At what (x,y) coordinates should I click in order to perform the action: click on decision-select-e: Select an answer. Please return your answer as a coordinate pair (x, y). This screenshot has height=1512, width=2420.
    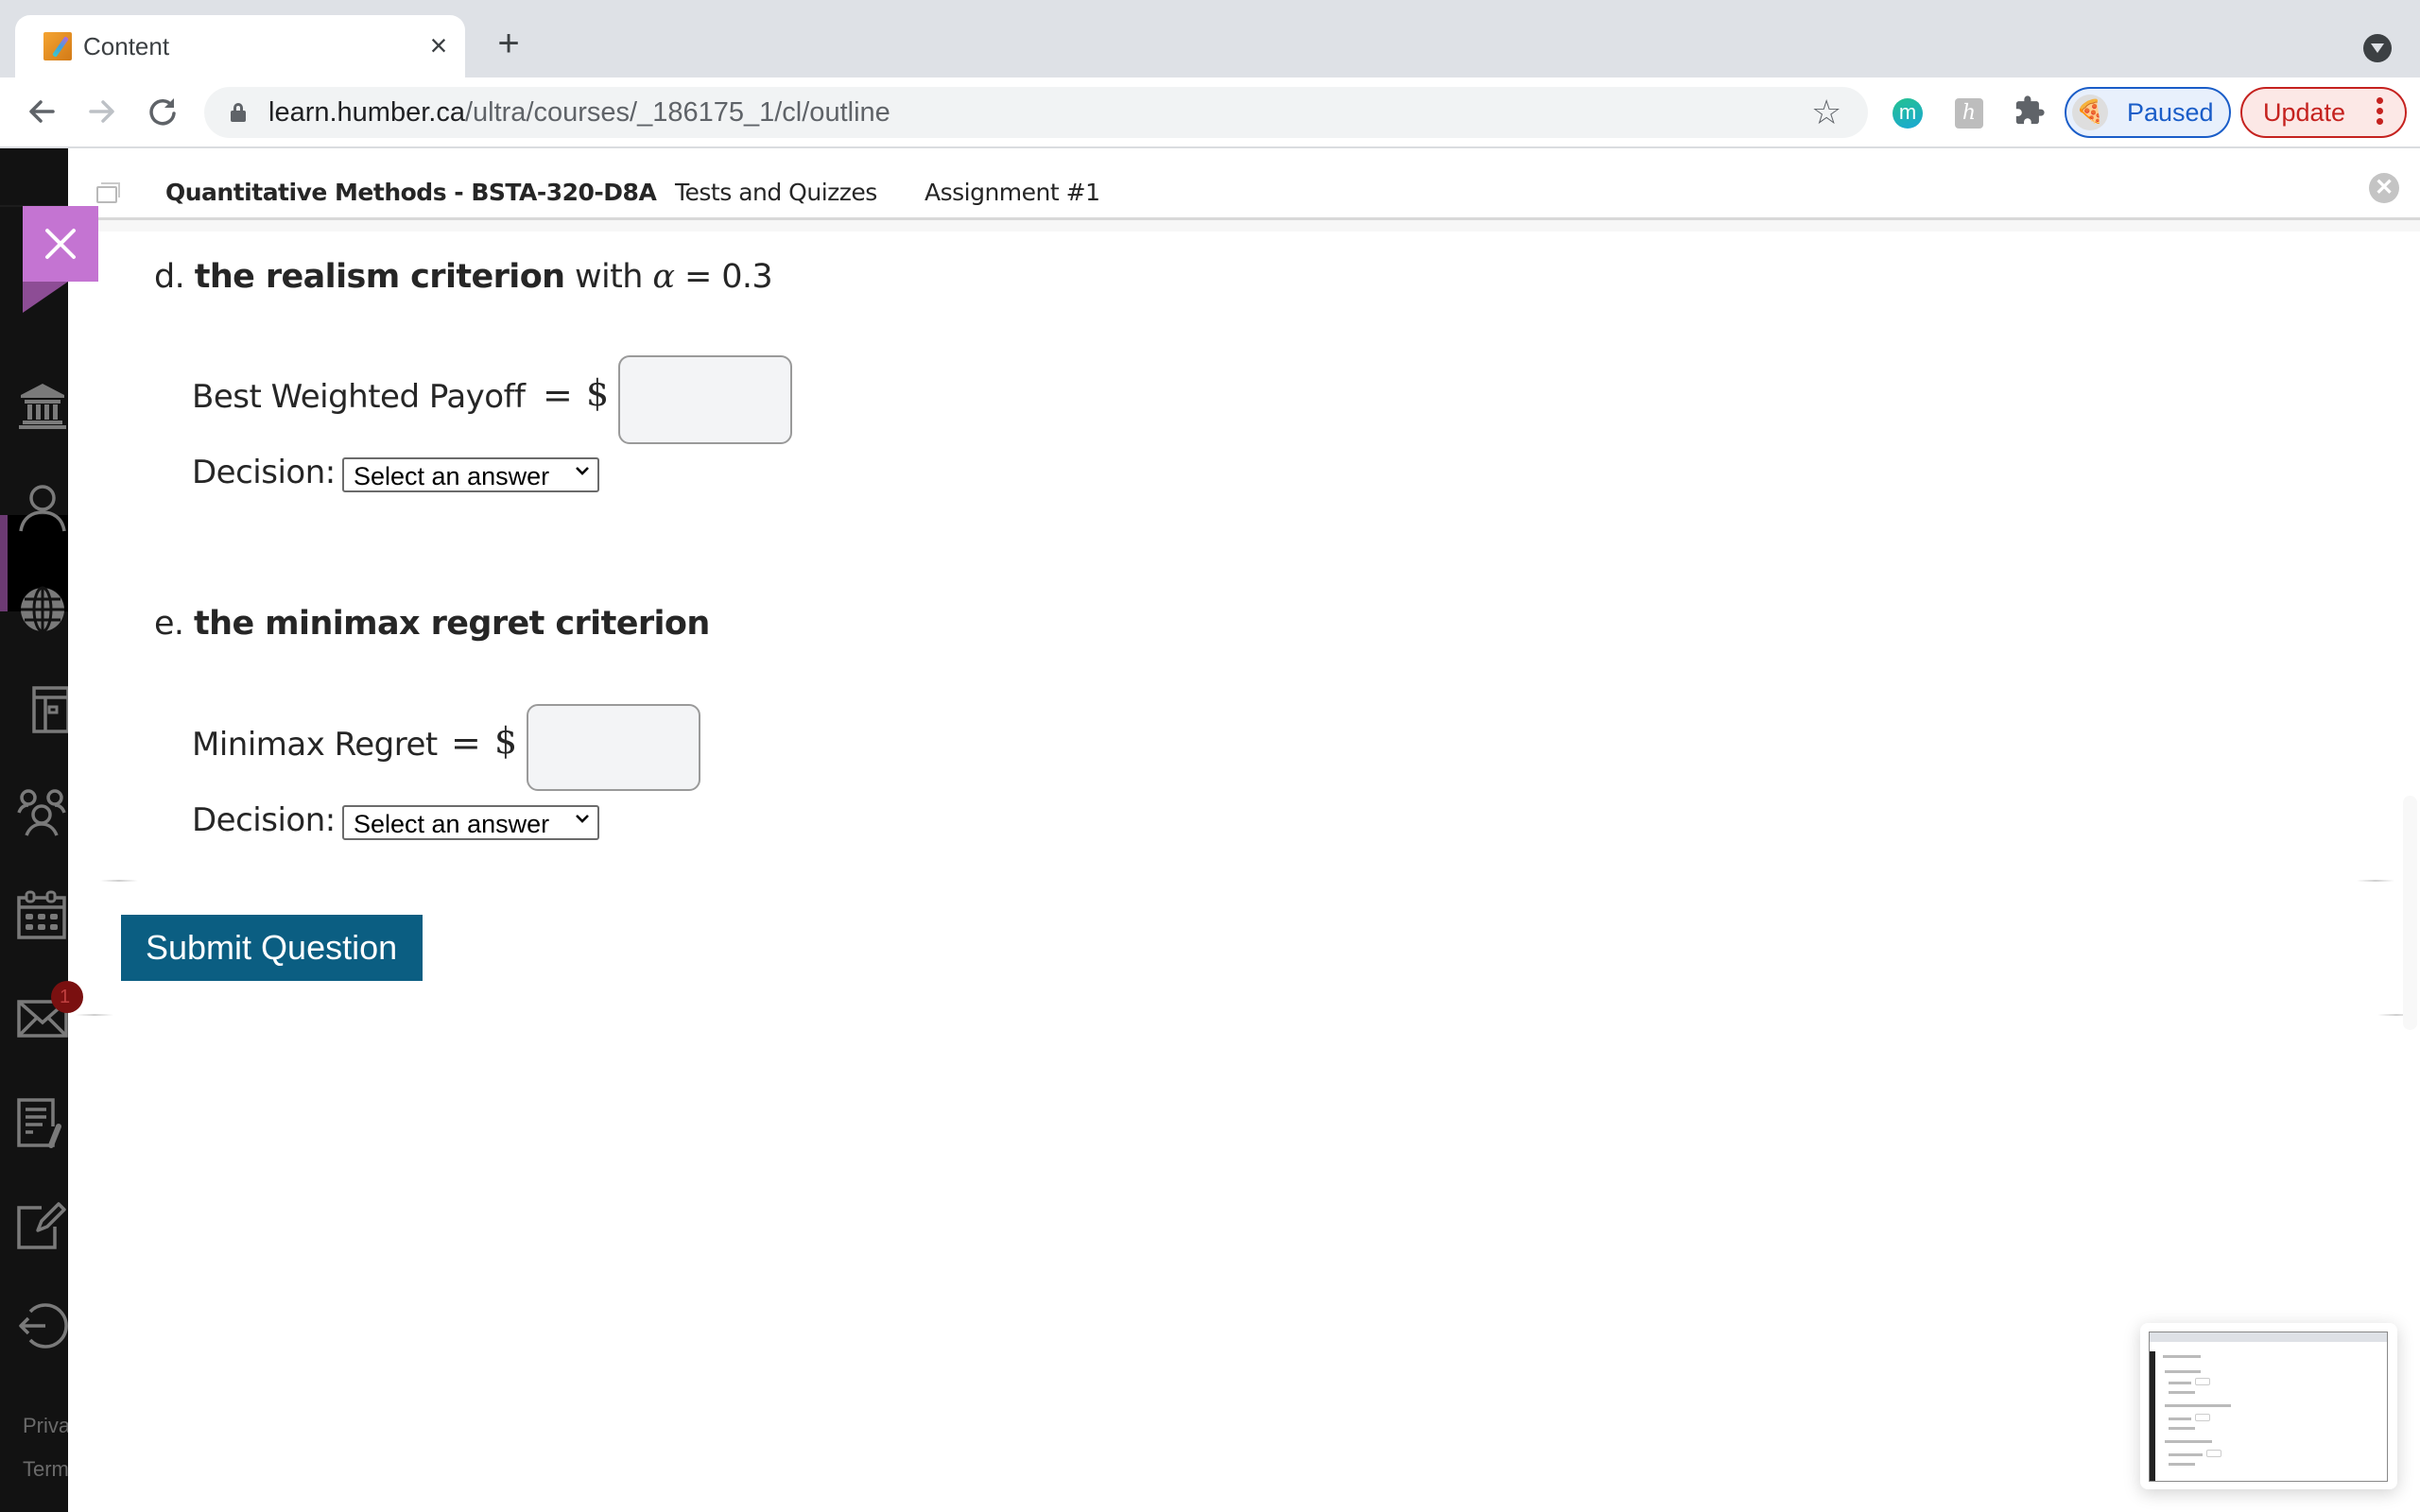
    Looking at the image, I should click on (471, 822).